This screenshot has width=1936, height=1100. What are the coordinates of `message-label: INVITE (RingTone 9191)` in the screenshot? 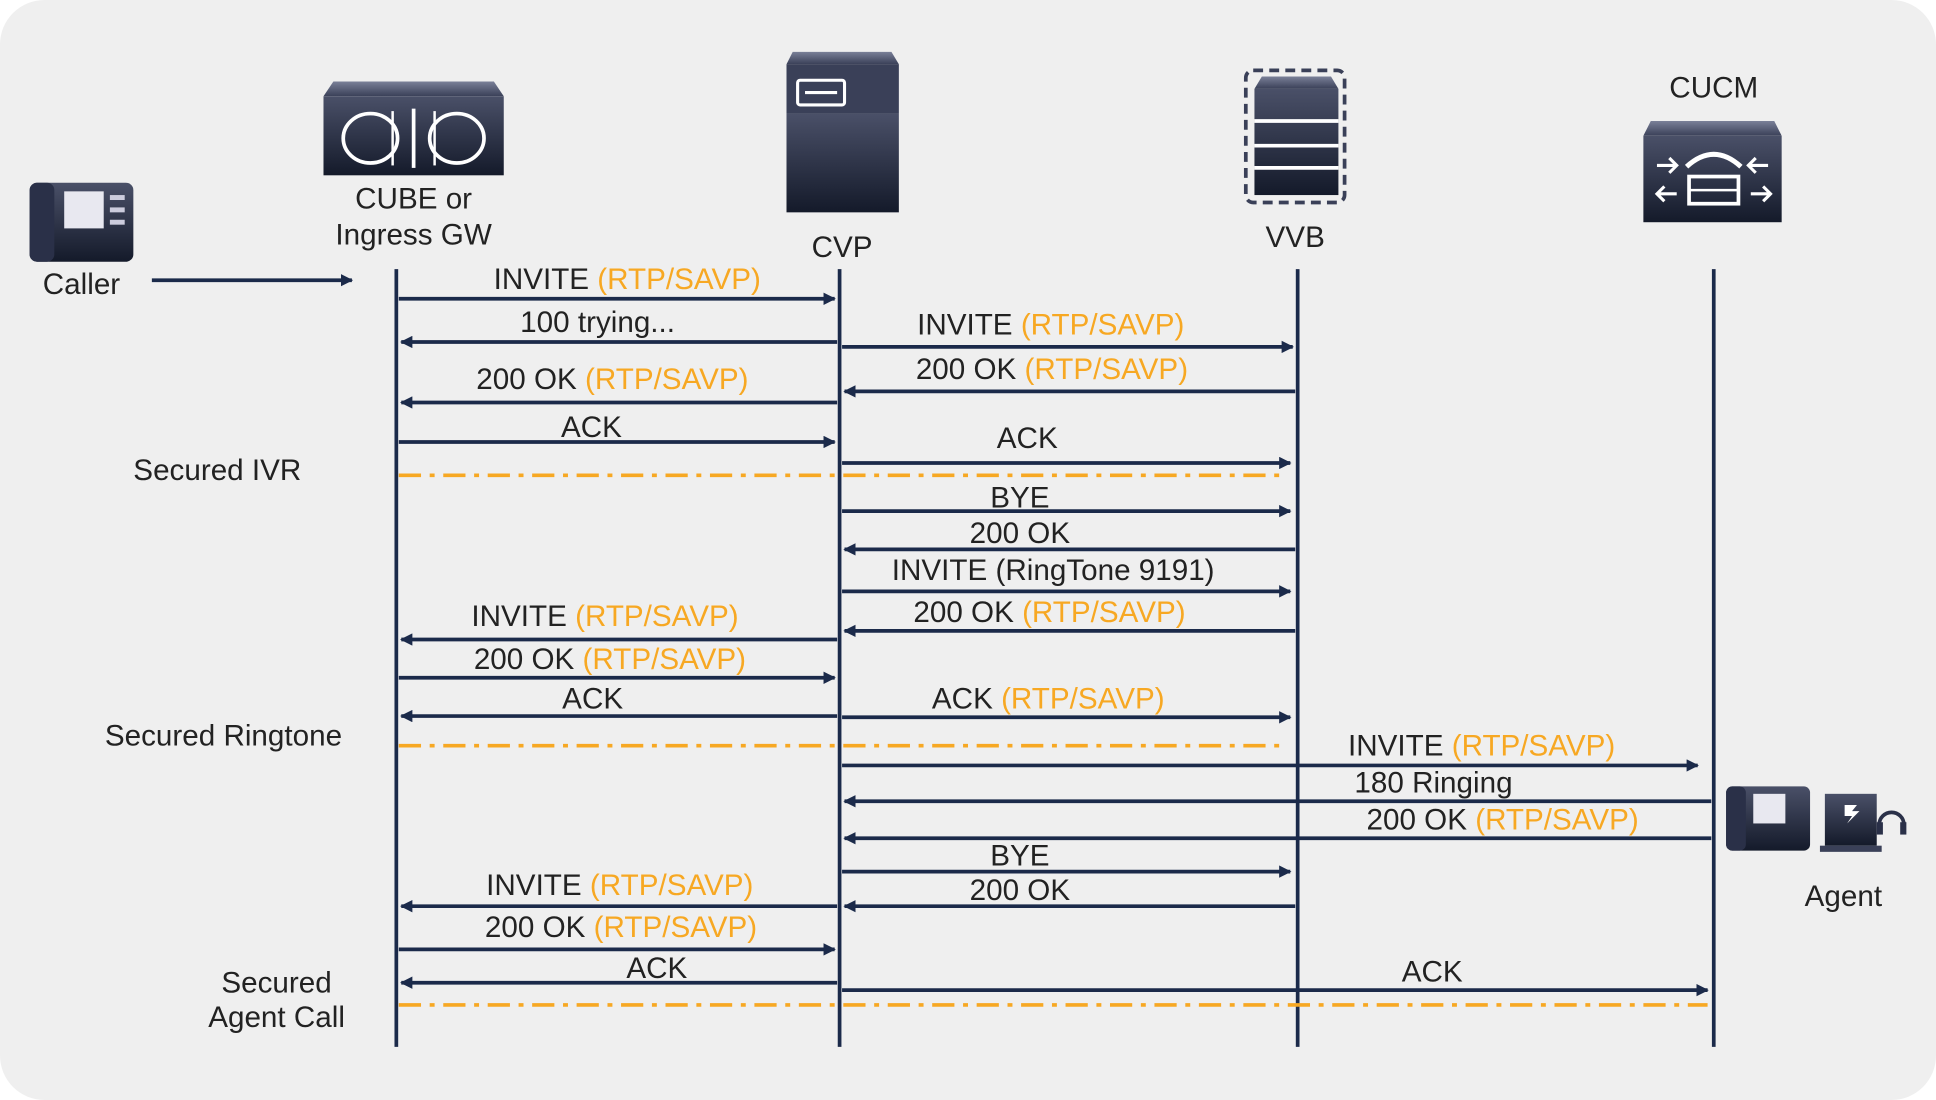 It's located at (1053, 570).